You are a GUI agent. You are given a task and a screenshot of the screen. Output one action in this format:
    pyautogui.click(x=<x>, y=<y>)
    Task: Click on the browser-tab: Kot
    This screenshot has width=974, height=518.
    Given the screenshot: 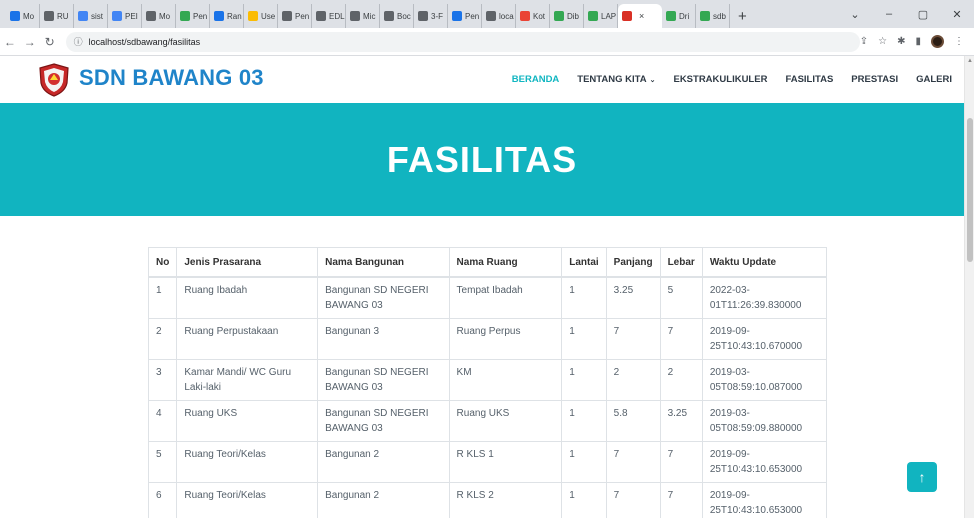 What is the action you would take?
    pyautogui.click(x=533, y=16)
    